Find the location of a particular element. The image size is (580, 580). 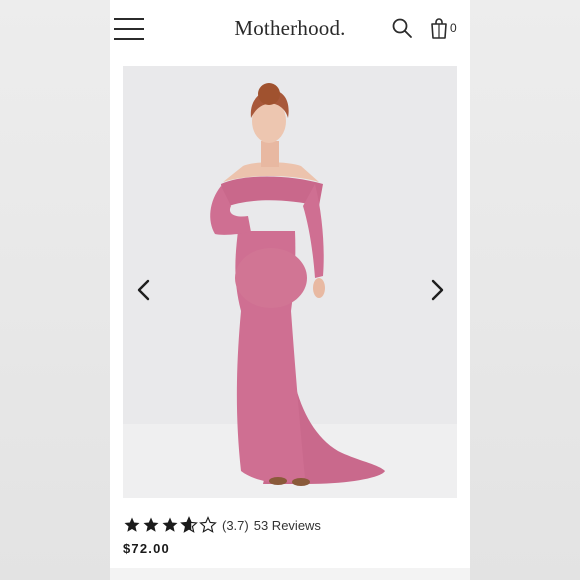

chevron-right-icon is located at coordinates (437, 290).